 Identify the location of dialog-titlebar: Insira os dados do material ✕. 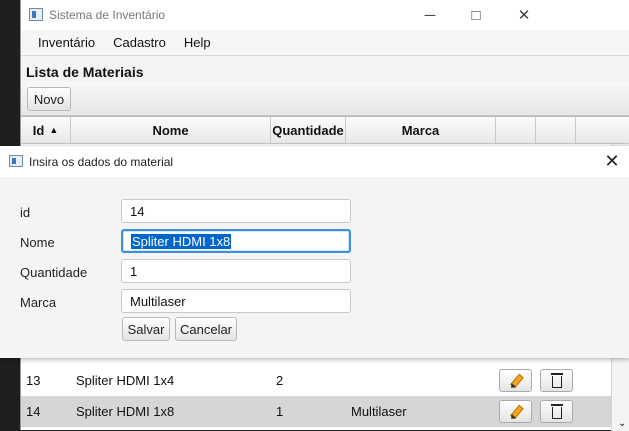
(314, 161).